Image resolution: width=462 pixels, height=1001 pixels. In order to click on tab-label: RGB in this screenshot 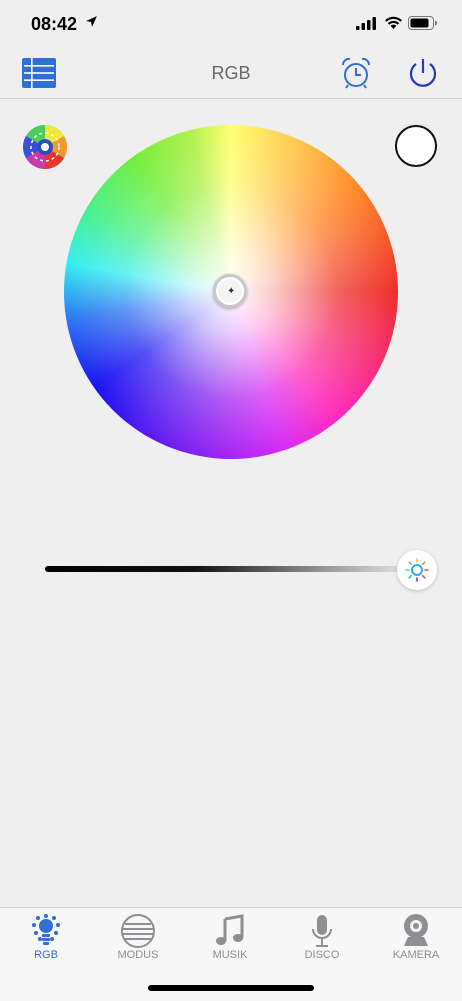, I will do `click(46, 955)`.